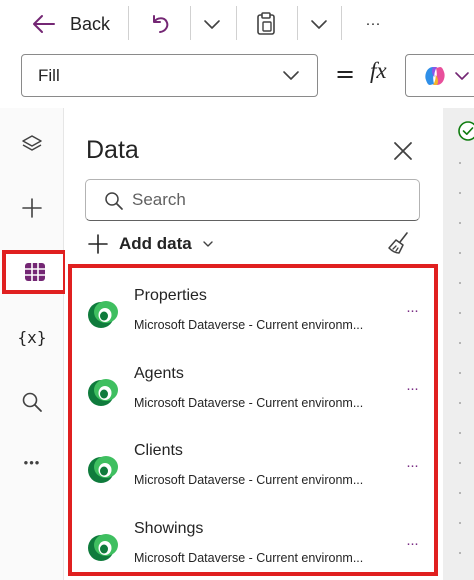  I want to click on data-button, so click(34, 272).